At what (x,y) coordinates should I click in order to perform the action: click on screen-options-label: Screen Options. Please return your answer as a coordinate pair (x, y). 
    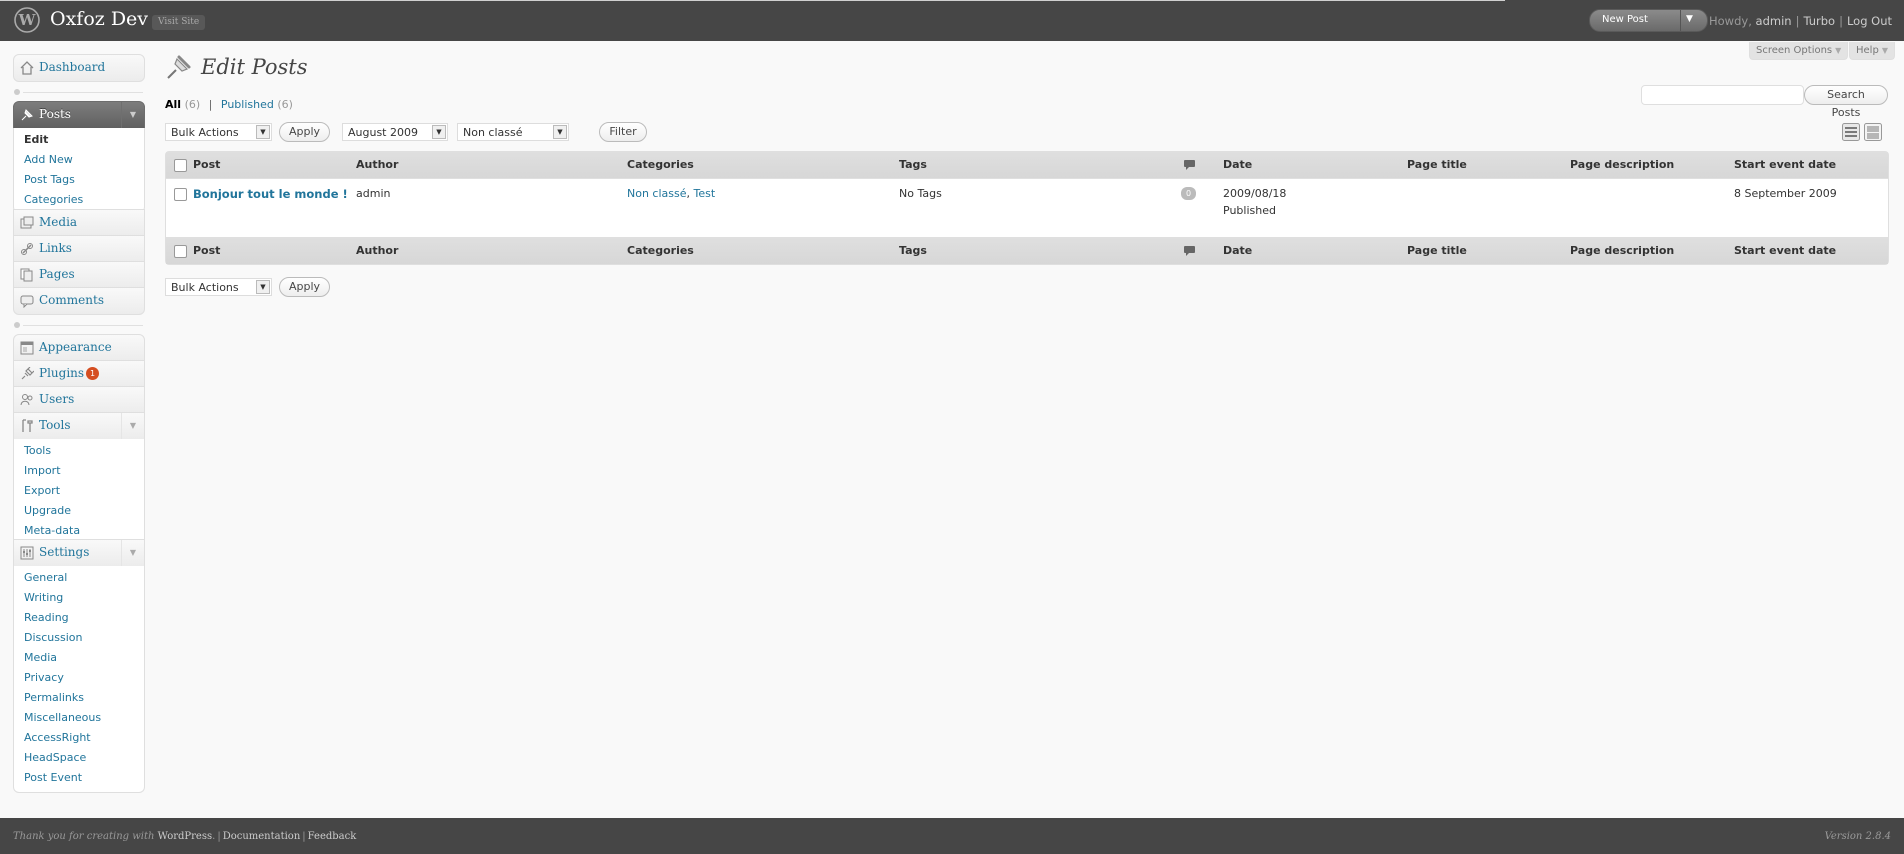
    Looking at the image, I should click on (1794, 50).